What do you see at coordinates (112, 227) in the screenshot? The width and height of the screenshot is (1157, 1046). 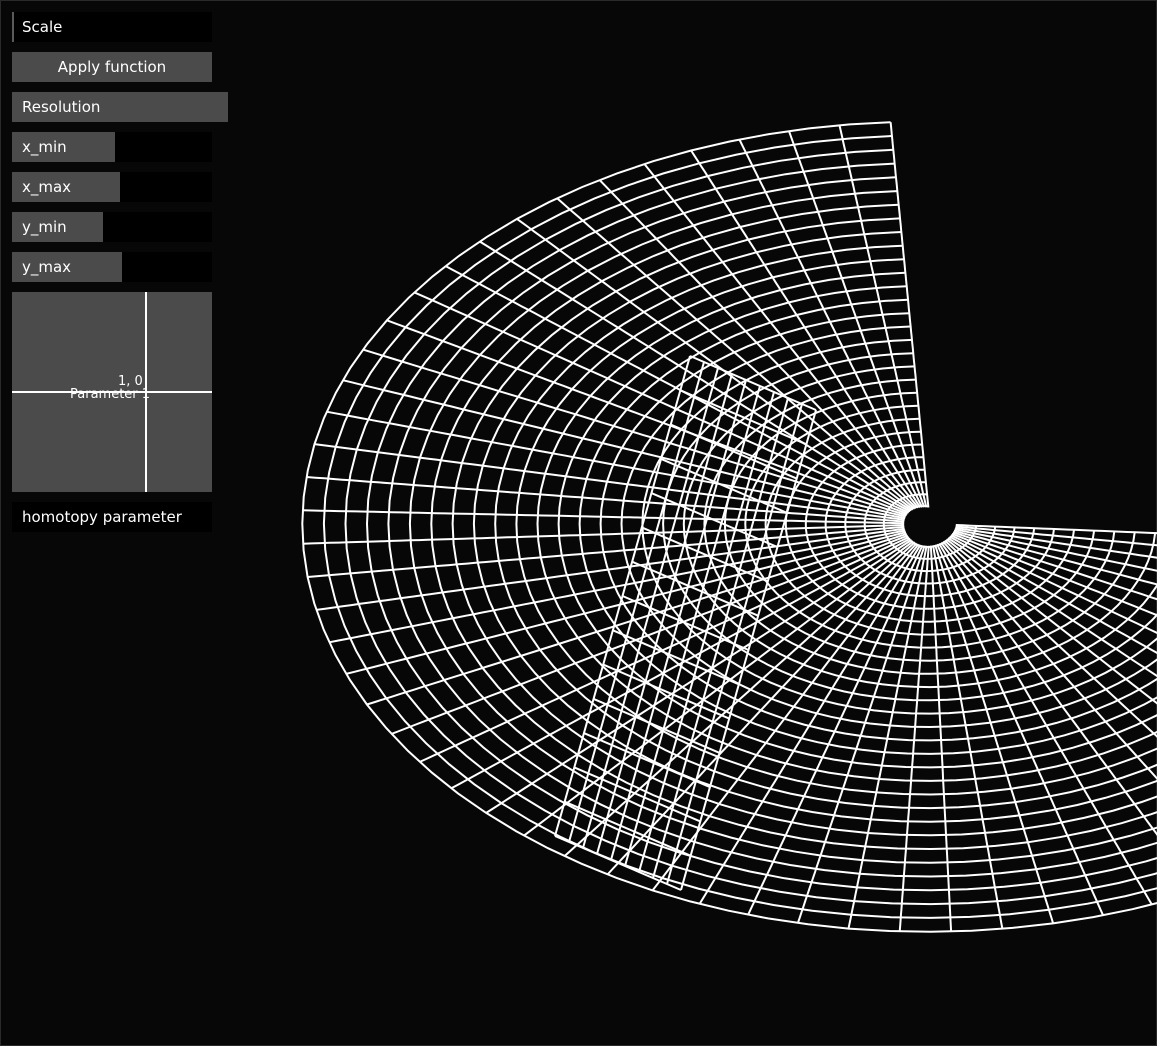 I see `y-min-slider: y_min` at bounding box center [112, 227].